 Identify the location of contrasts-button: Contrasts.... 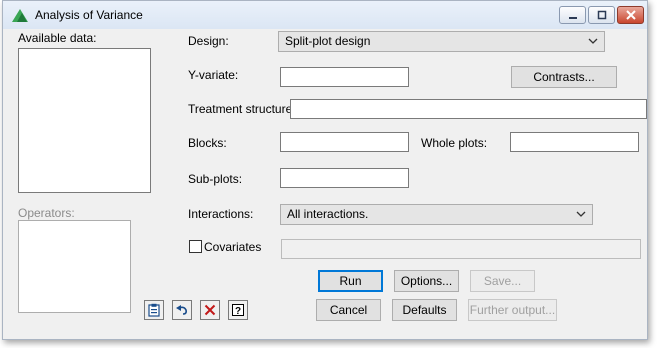
(564, 77).